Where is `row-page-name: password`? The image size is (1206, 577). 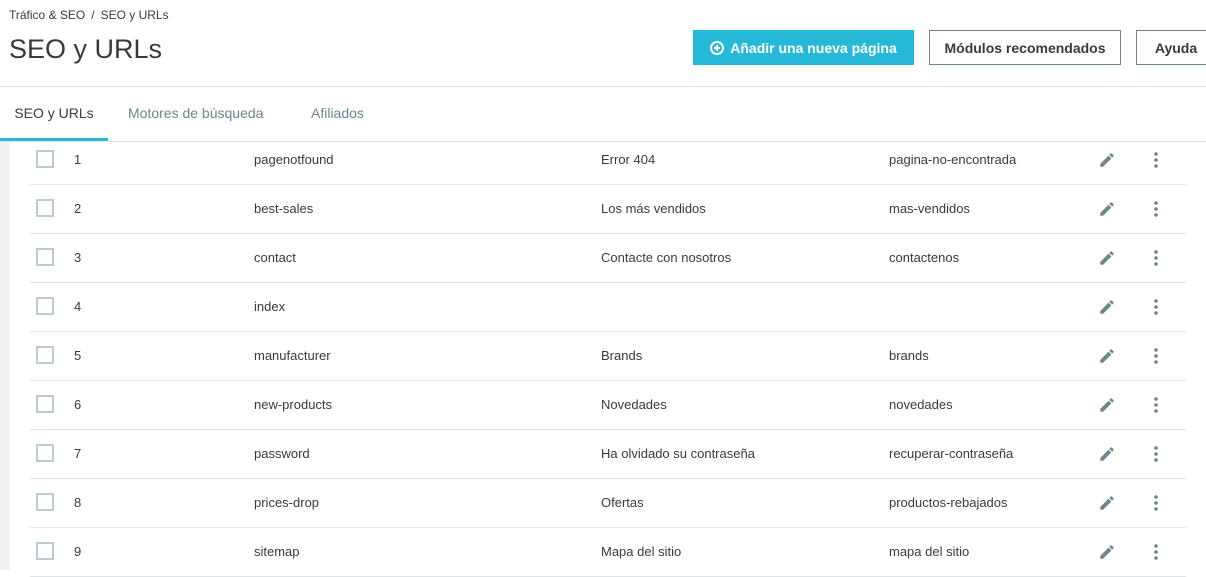 row-page-name: password is located at coordinates (282, 453).